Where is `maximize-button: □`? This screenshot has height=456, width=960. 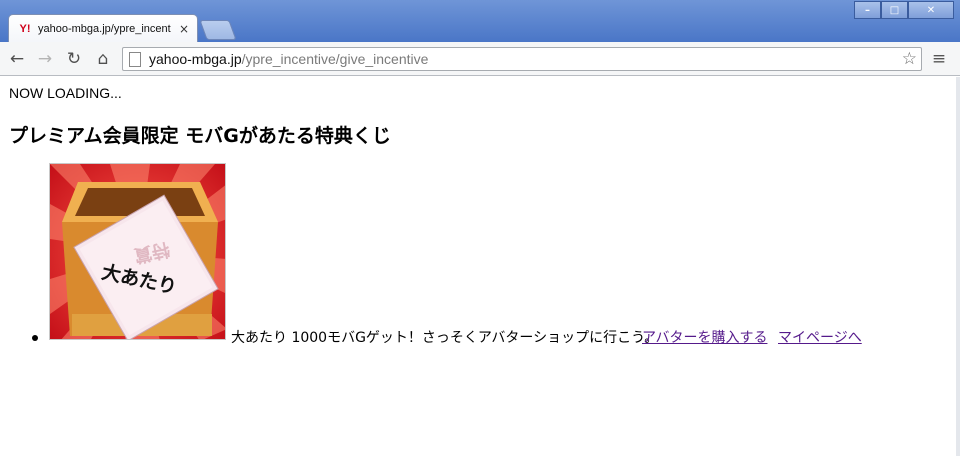
maximize-button: □ is located at coordinates (894, 10).